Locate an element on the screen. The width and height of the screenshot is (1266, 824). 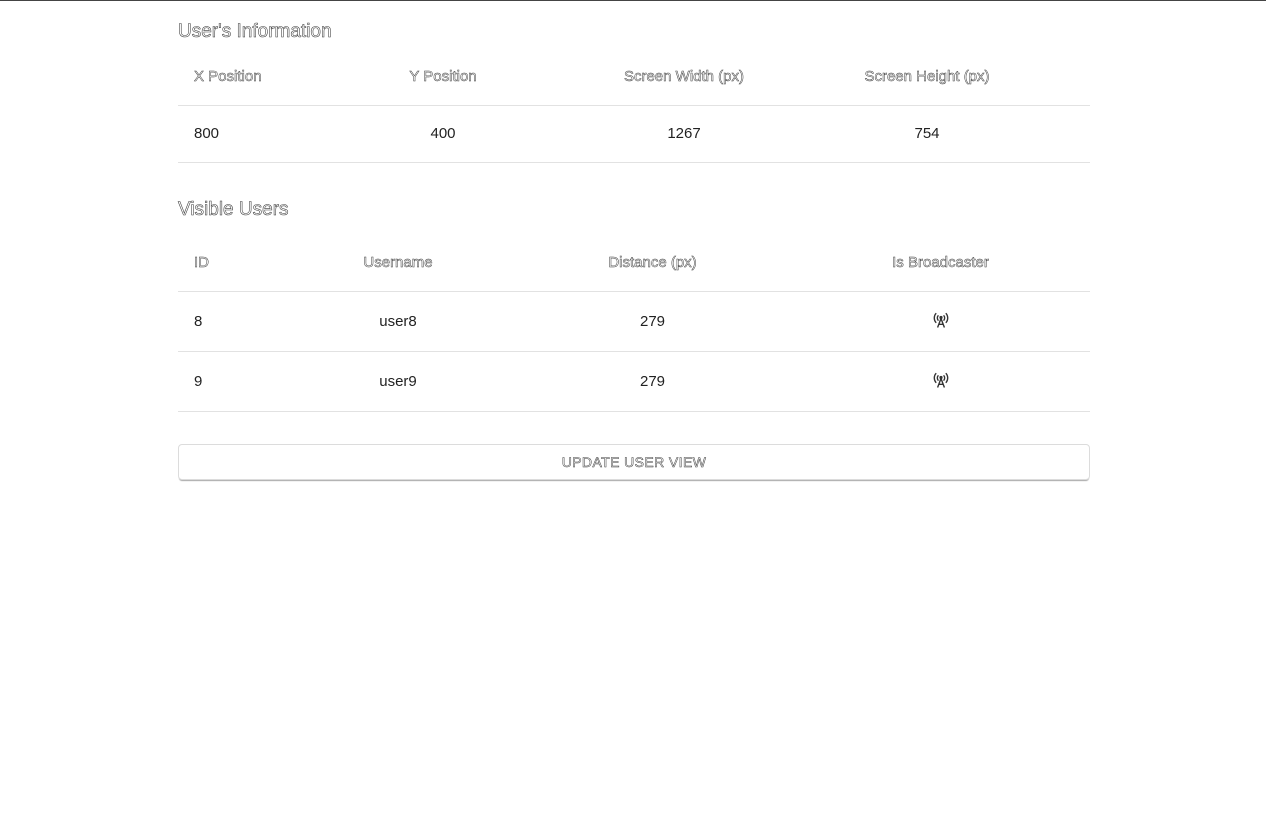
header-username: Username is located at coordinates (398, 263).